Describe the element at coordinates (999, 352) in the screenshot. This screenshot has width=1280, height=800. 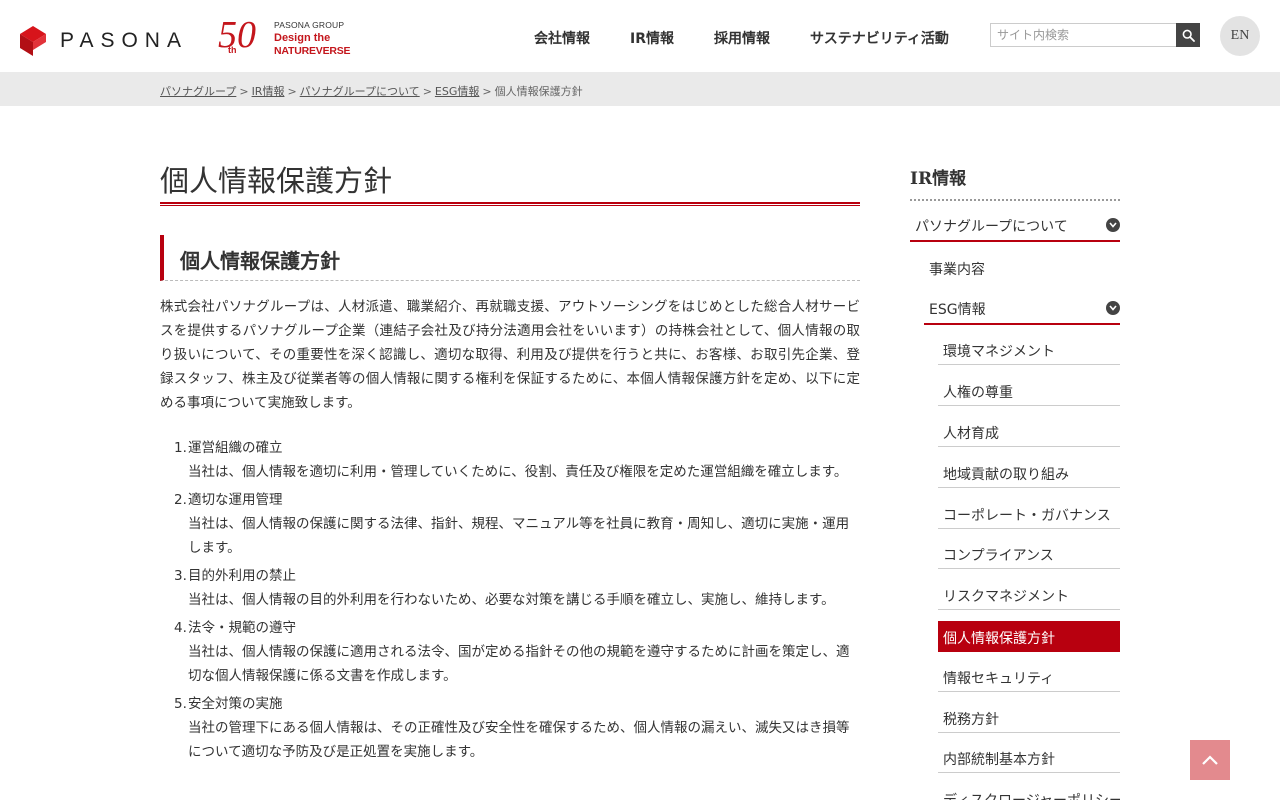
I see `side-item-label: 環境マネジメント` at that location.